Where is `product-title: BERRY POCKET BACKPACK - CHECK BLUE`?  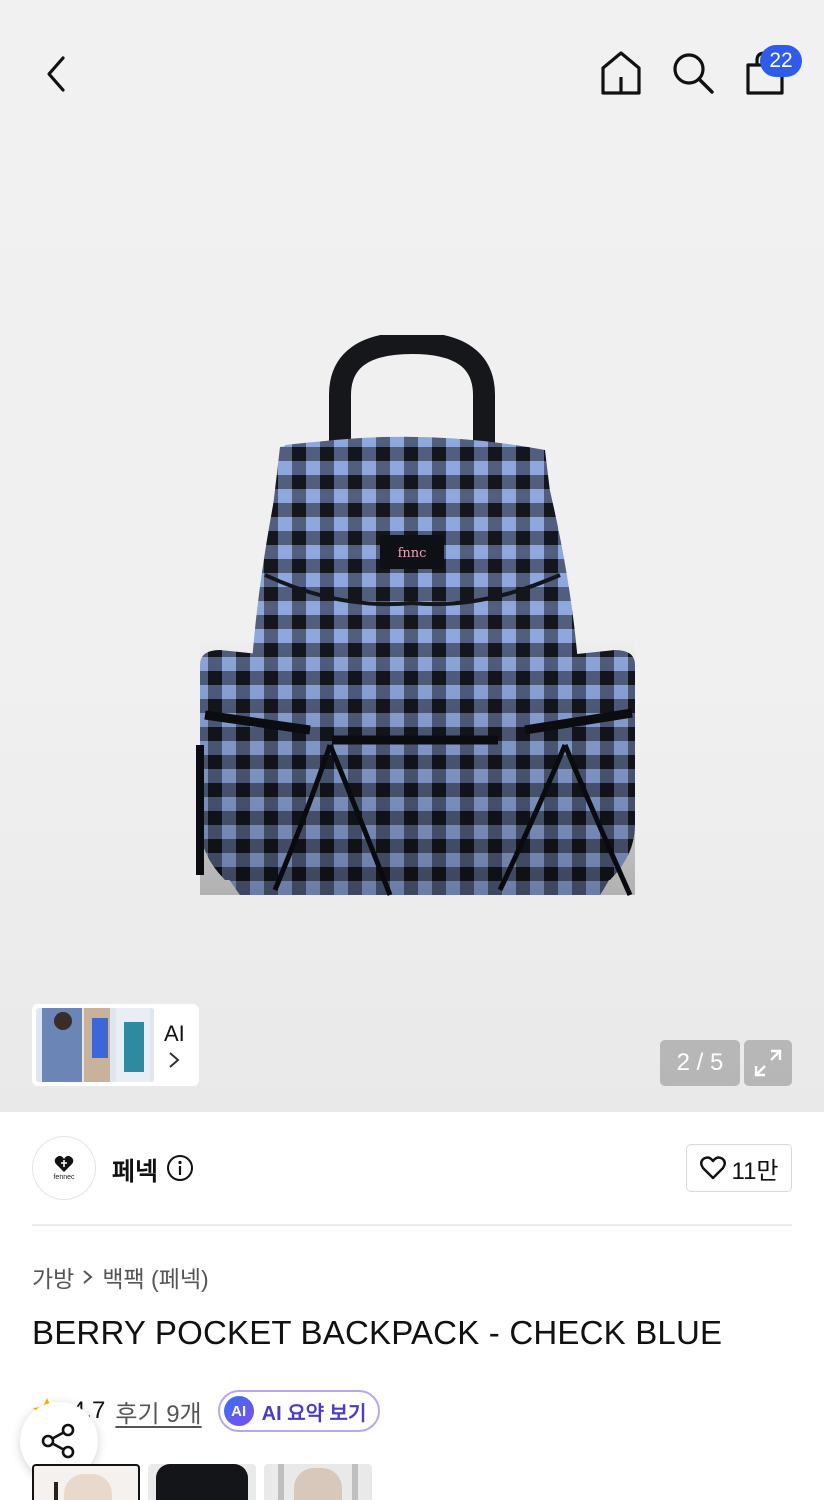
product-title: BERRY POCKET BACKPACK - CHECK BLUE is located at coordinates (377, 1332).